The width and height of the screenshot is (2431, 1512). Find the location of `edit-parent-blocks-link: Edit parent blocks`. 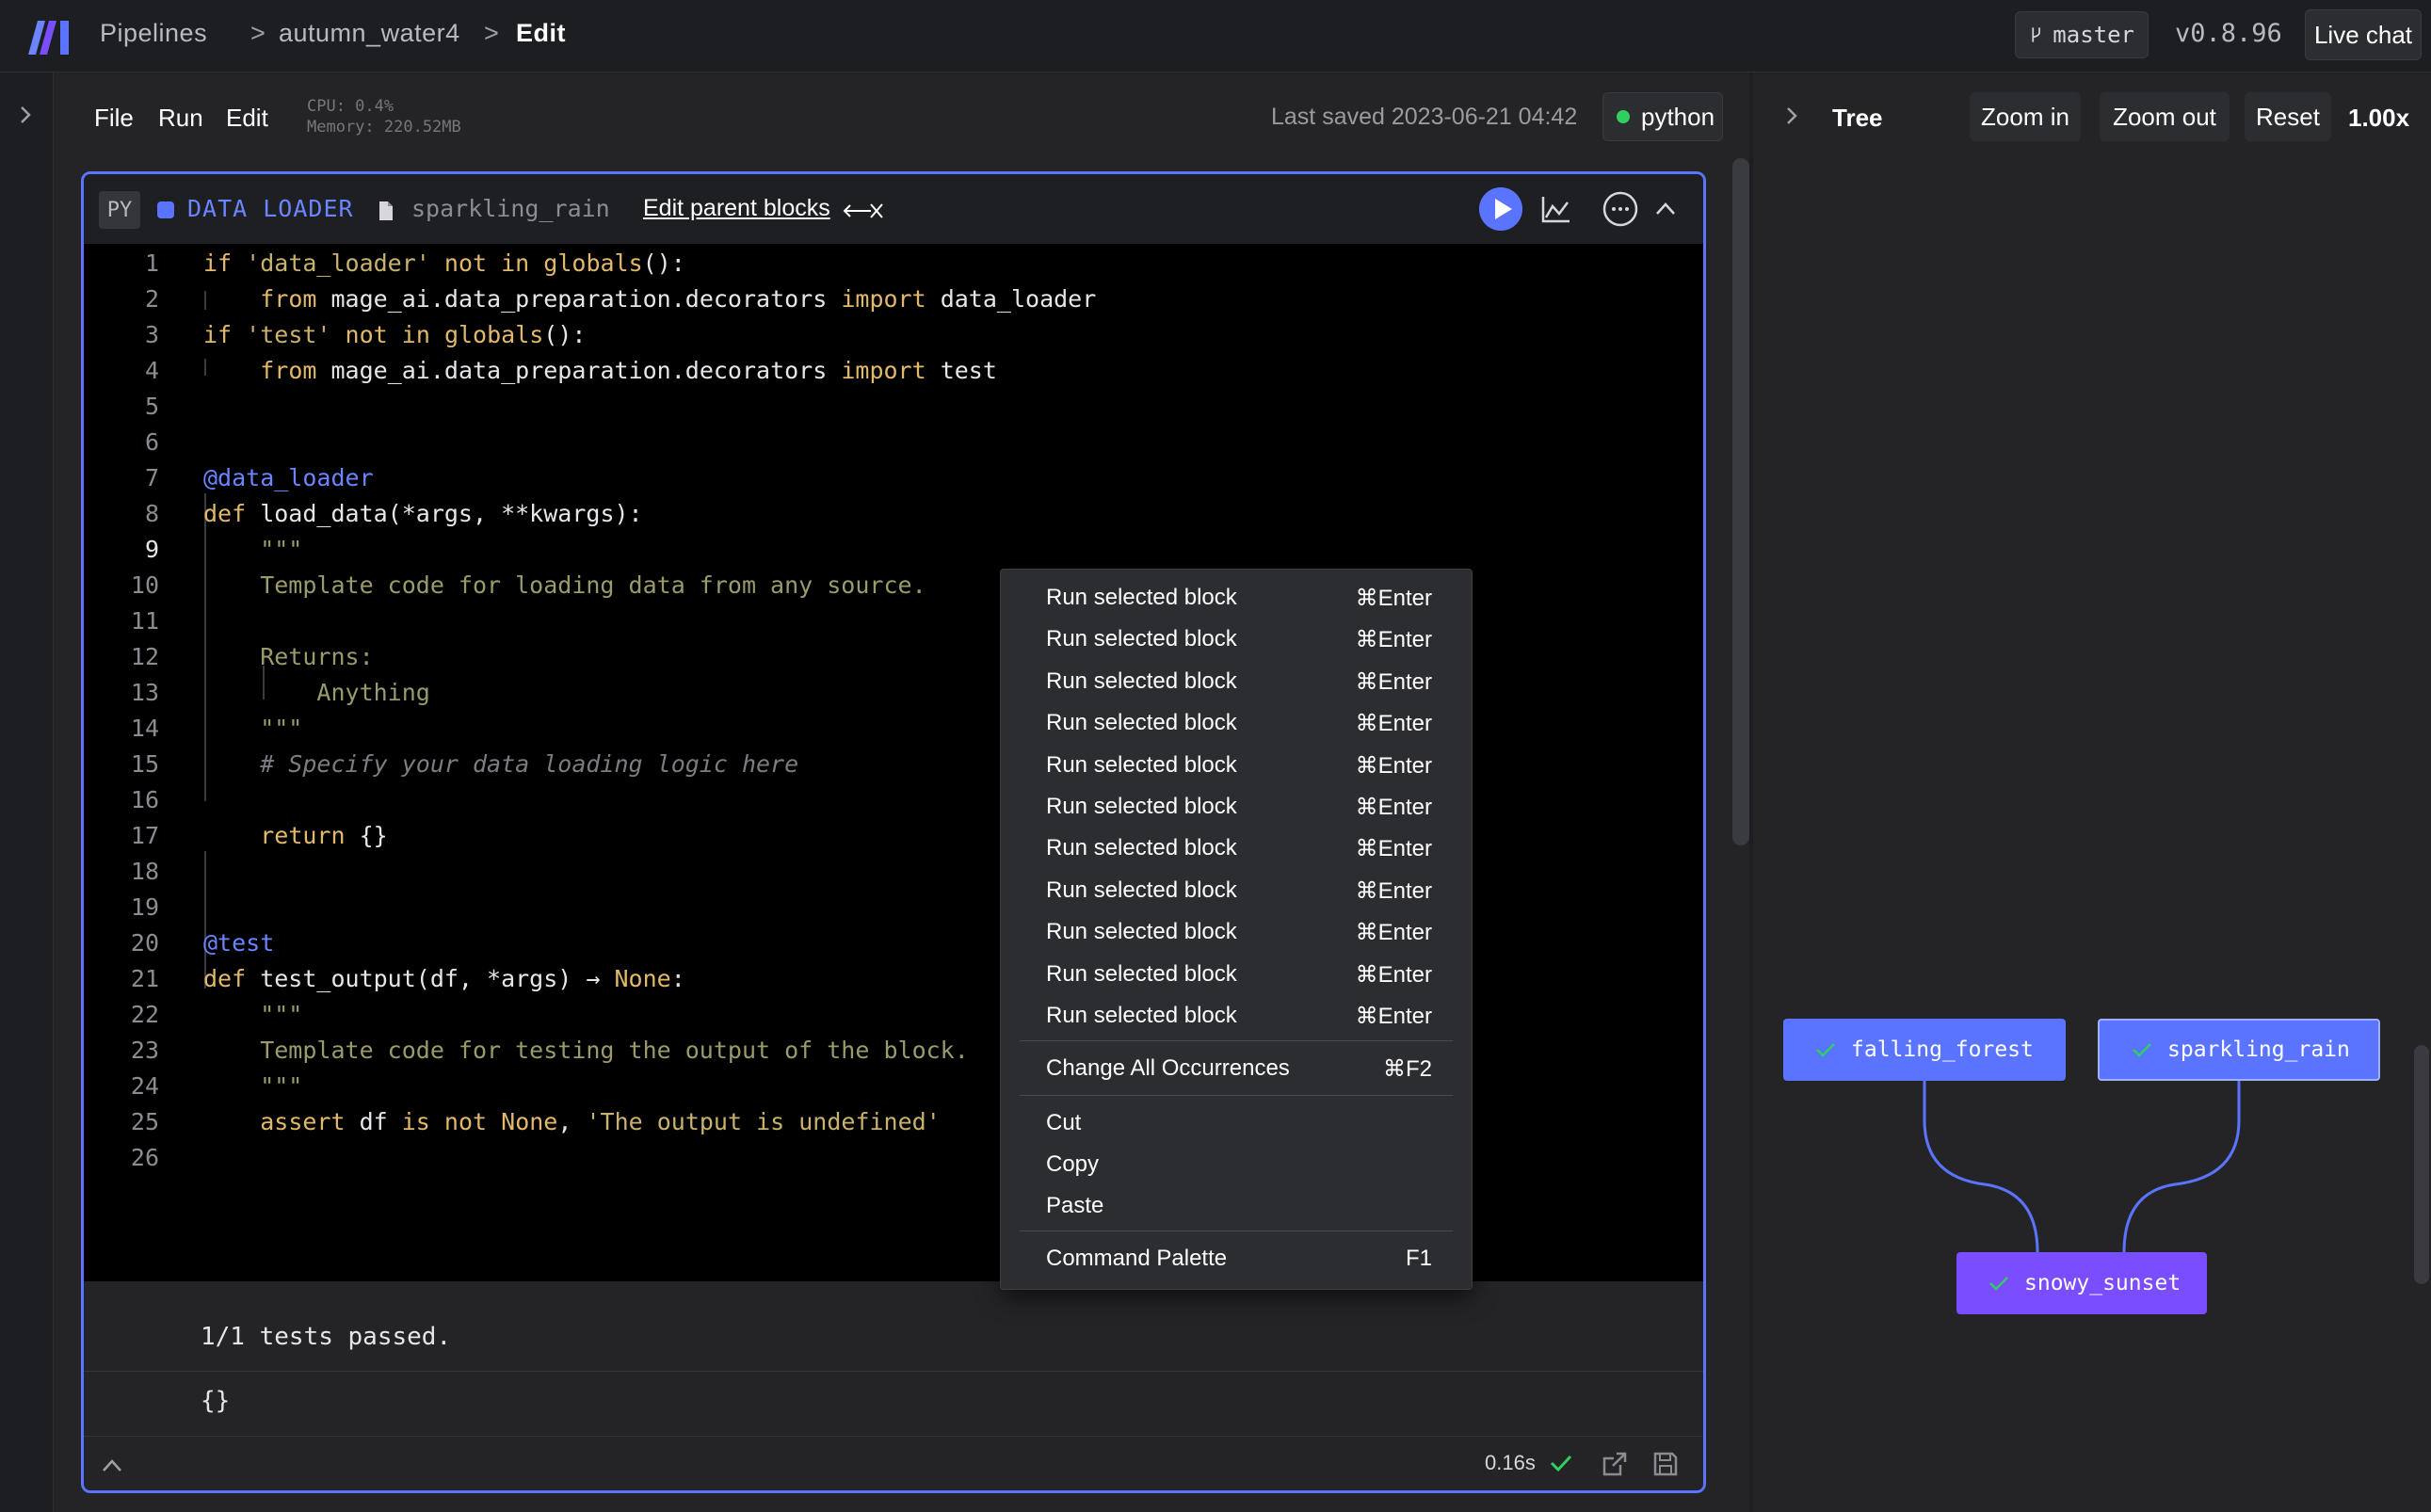

edit-parent-blocks-link: Edit parent blocks is located at coordinates (736, 208).